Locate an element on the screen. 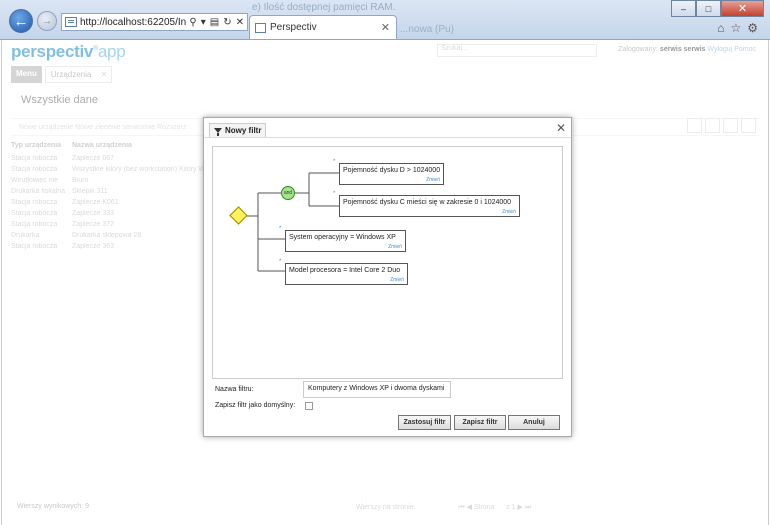 The image size is (770, 525). page-icon is located at coordinates (71, 22).